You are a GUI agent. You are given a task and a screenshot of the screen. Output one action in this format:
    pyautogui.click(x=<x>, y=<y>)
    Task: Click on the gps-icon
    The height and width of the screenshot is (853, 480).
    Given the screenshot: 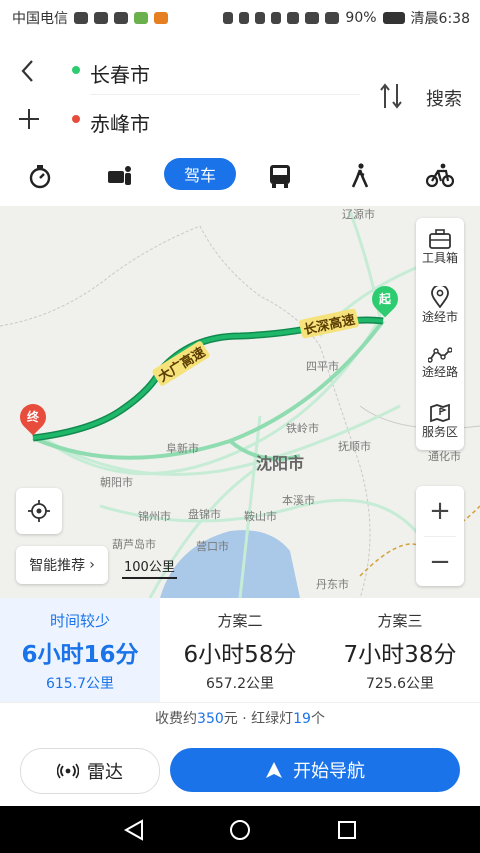 What is the action you would take?
    pyautogui.click(x=228, y=18)
    